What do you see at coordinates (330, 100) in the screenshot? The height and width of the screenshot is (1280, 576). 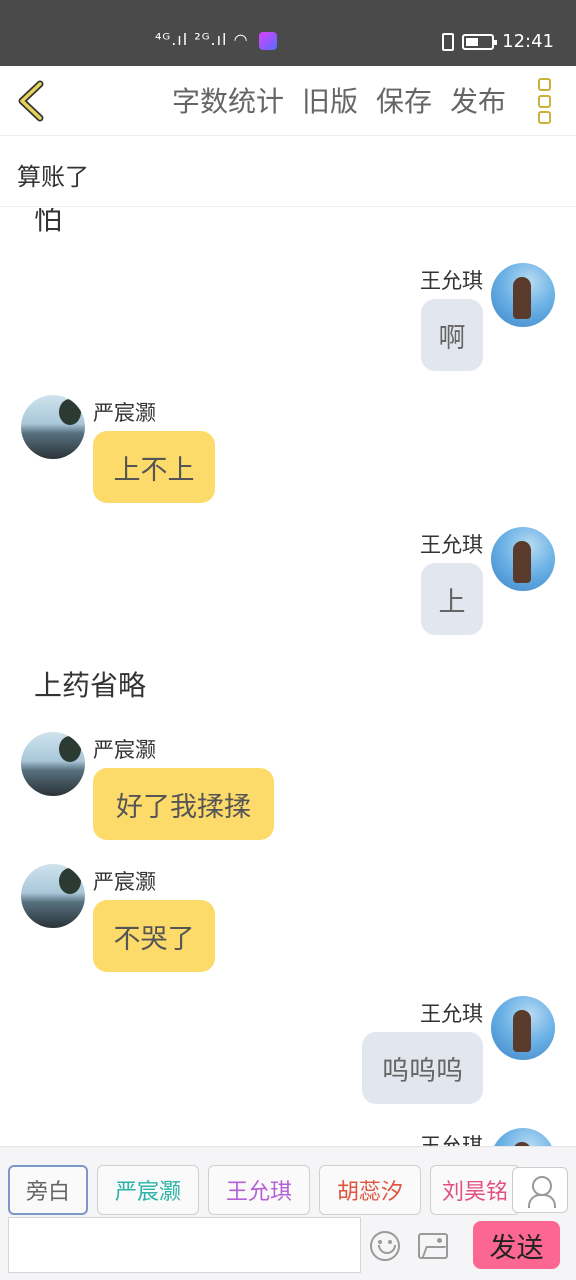 I see `old-version-button: 旧版` at bounding box center [330, 100].